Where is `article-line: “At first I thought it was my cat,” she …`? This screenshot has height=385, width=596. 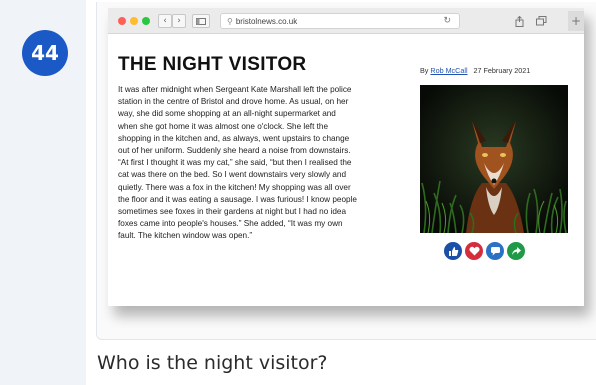
article-line: “At first I thought it was my cat,” she … is located at coordinates (235, 163).